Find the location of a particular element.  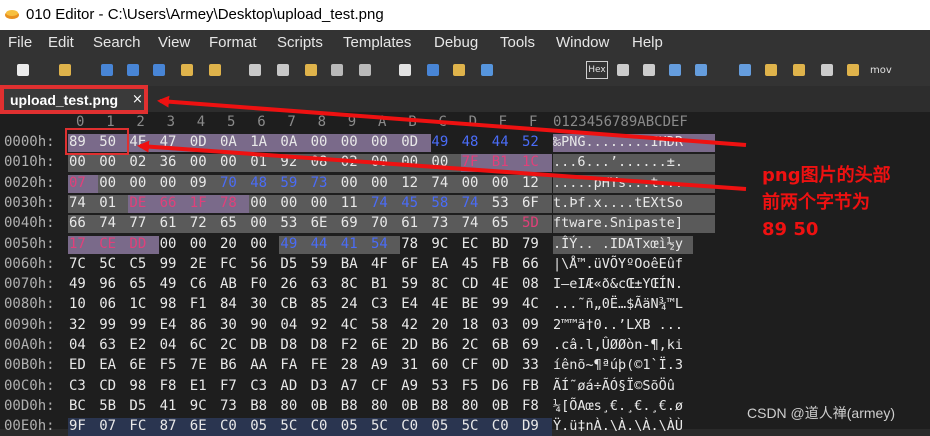

hex-byte: BD is located at coordinates (500, 244).